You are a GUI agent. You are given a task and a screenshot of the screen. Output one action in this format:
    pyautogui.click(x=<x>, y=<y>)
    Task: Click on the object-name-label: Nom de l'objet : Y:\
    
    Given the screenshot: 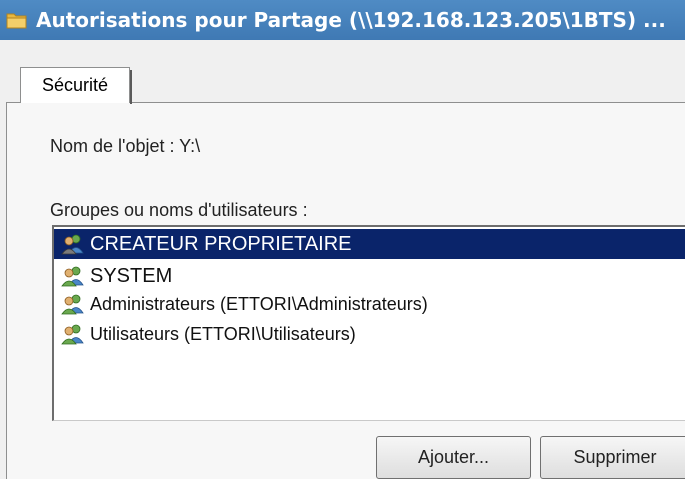 What is the action you would take?
    pyautogui.click(x=125, y=146)
    